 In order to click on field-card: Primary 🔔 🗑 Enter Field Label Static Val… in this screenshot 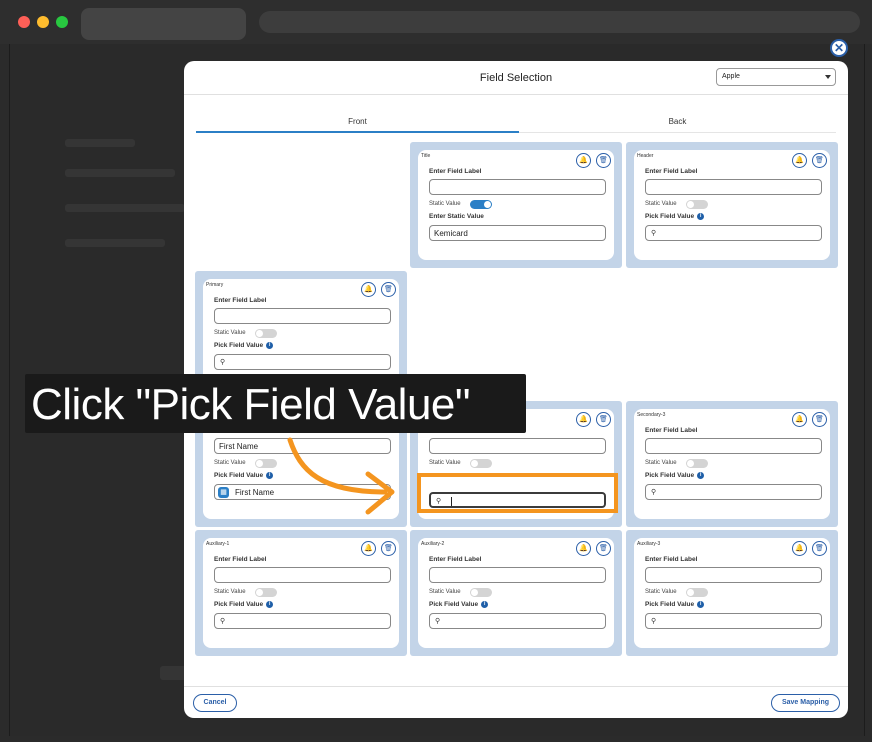, I will do `click(301, 334)`.